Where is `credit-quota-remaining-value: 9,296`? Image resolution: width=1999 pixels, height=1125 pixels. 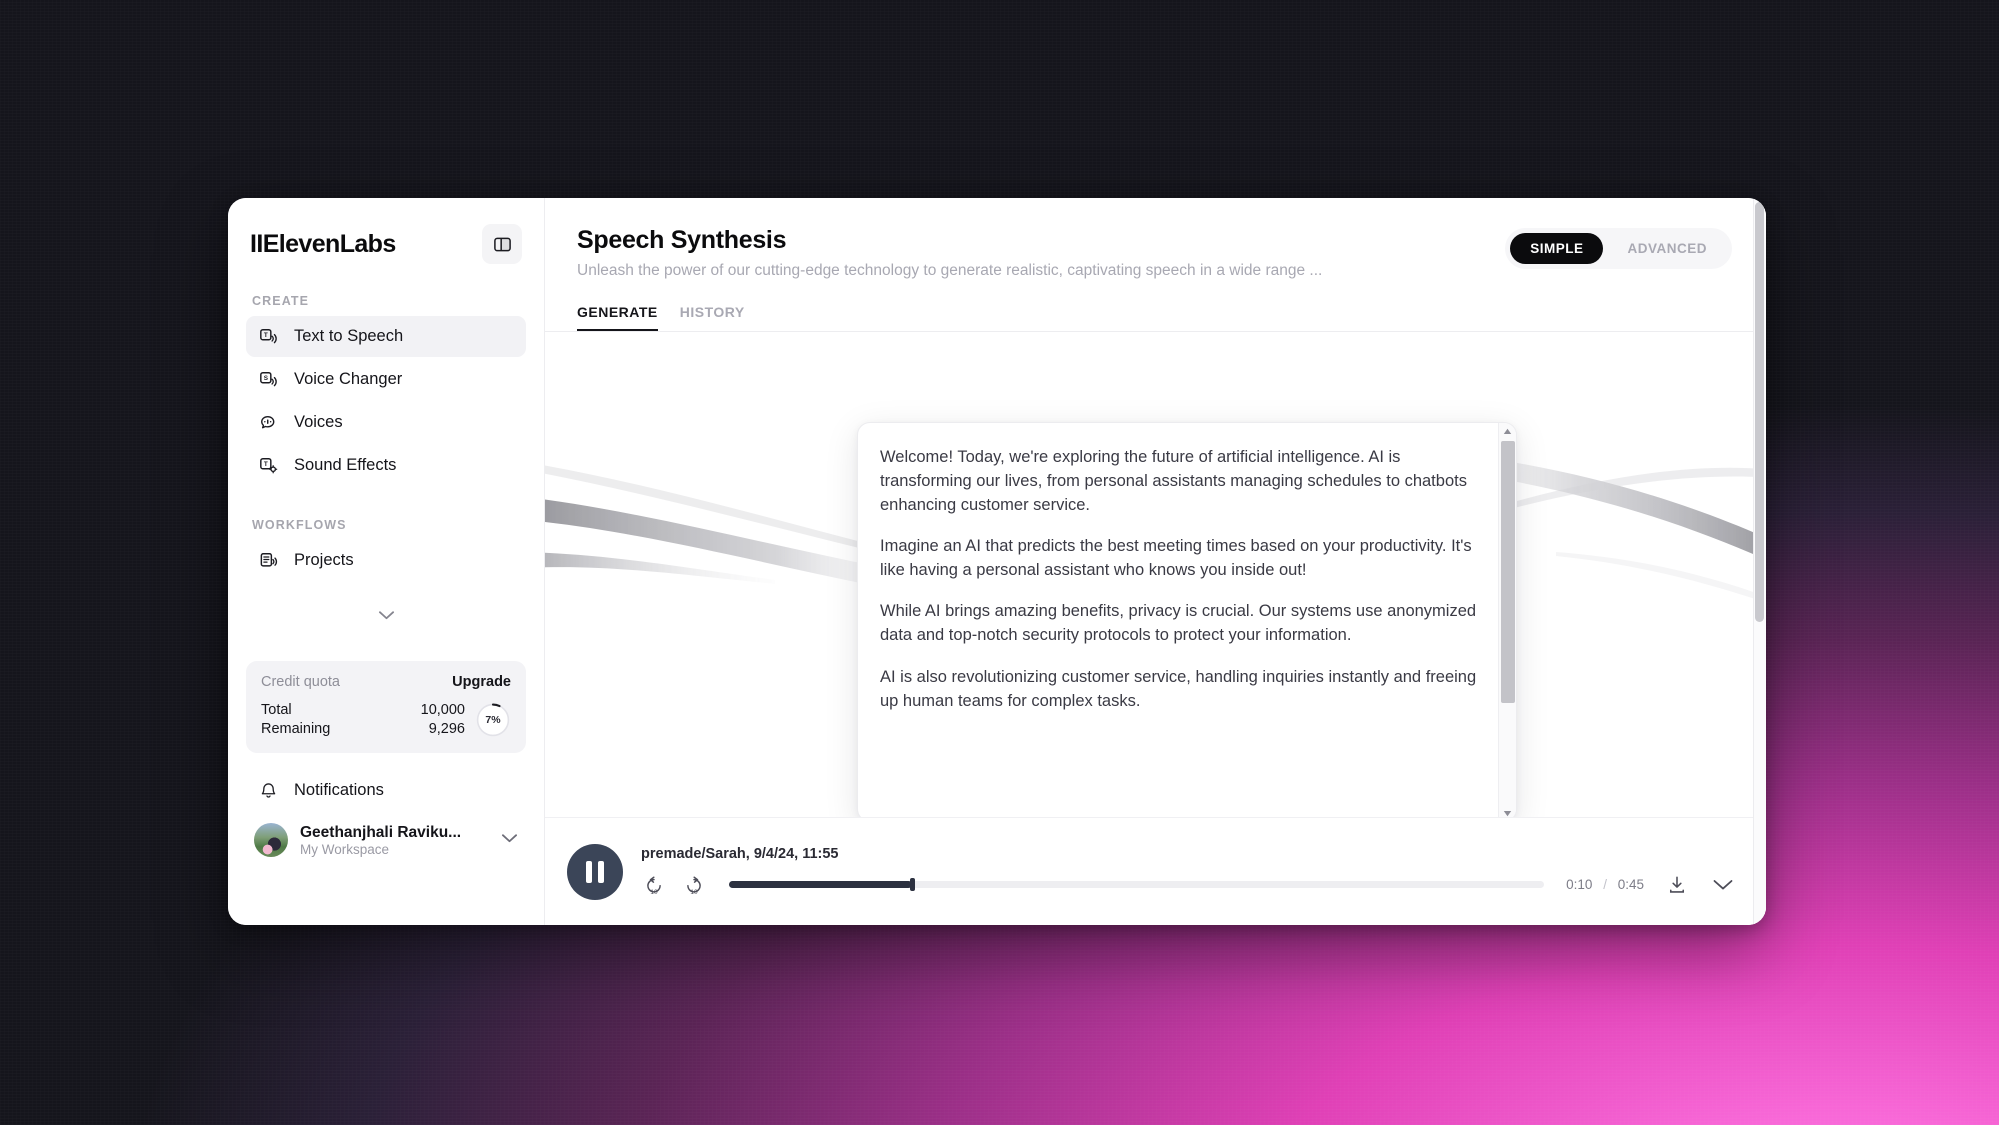 credit-quota-remaining-value: 9,296 is located at coordinates (446, 729).